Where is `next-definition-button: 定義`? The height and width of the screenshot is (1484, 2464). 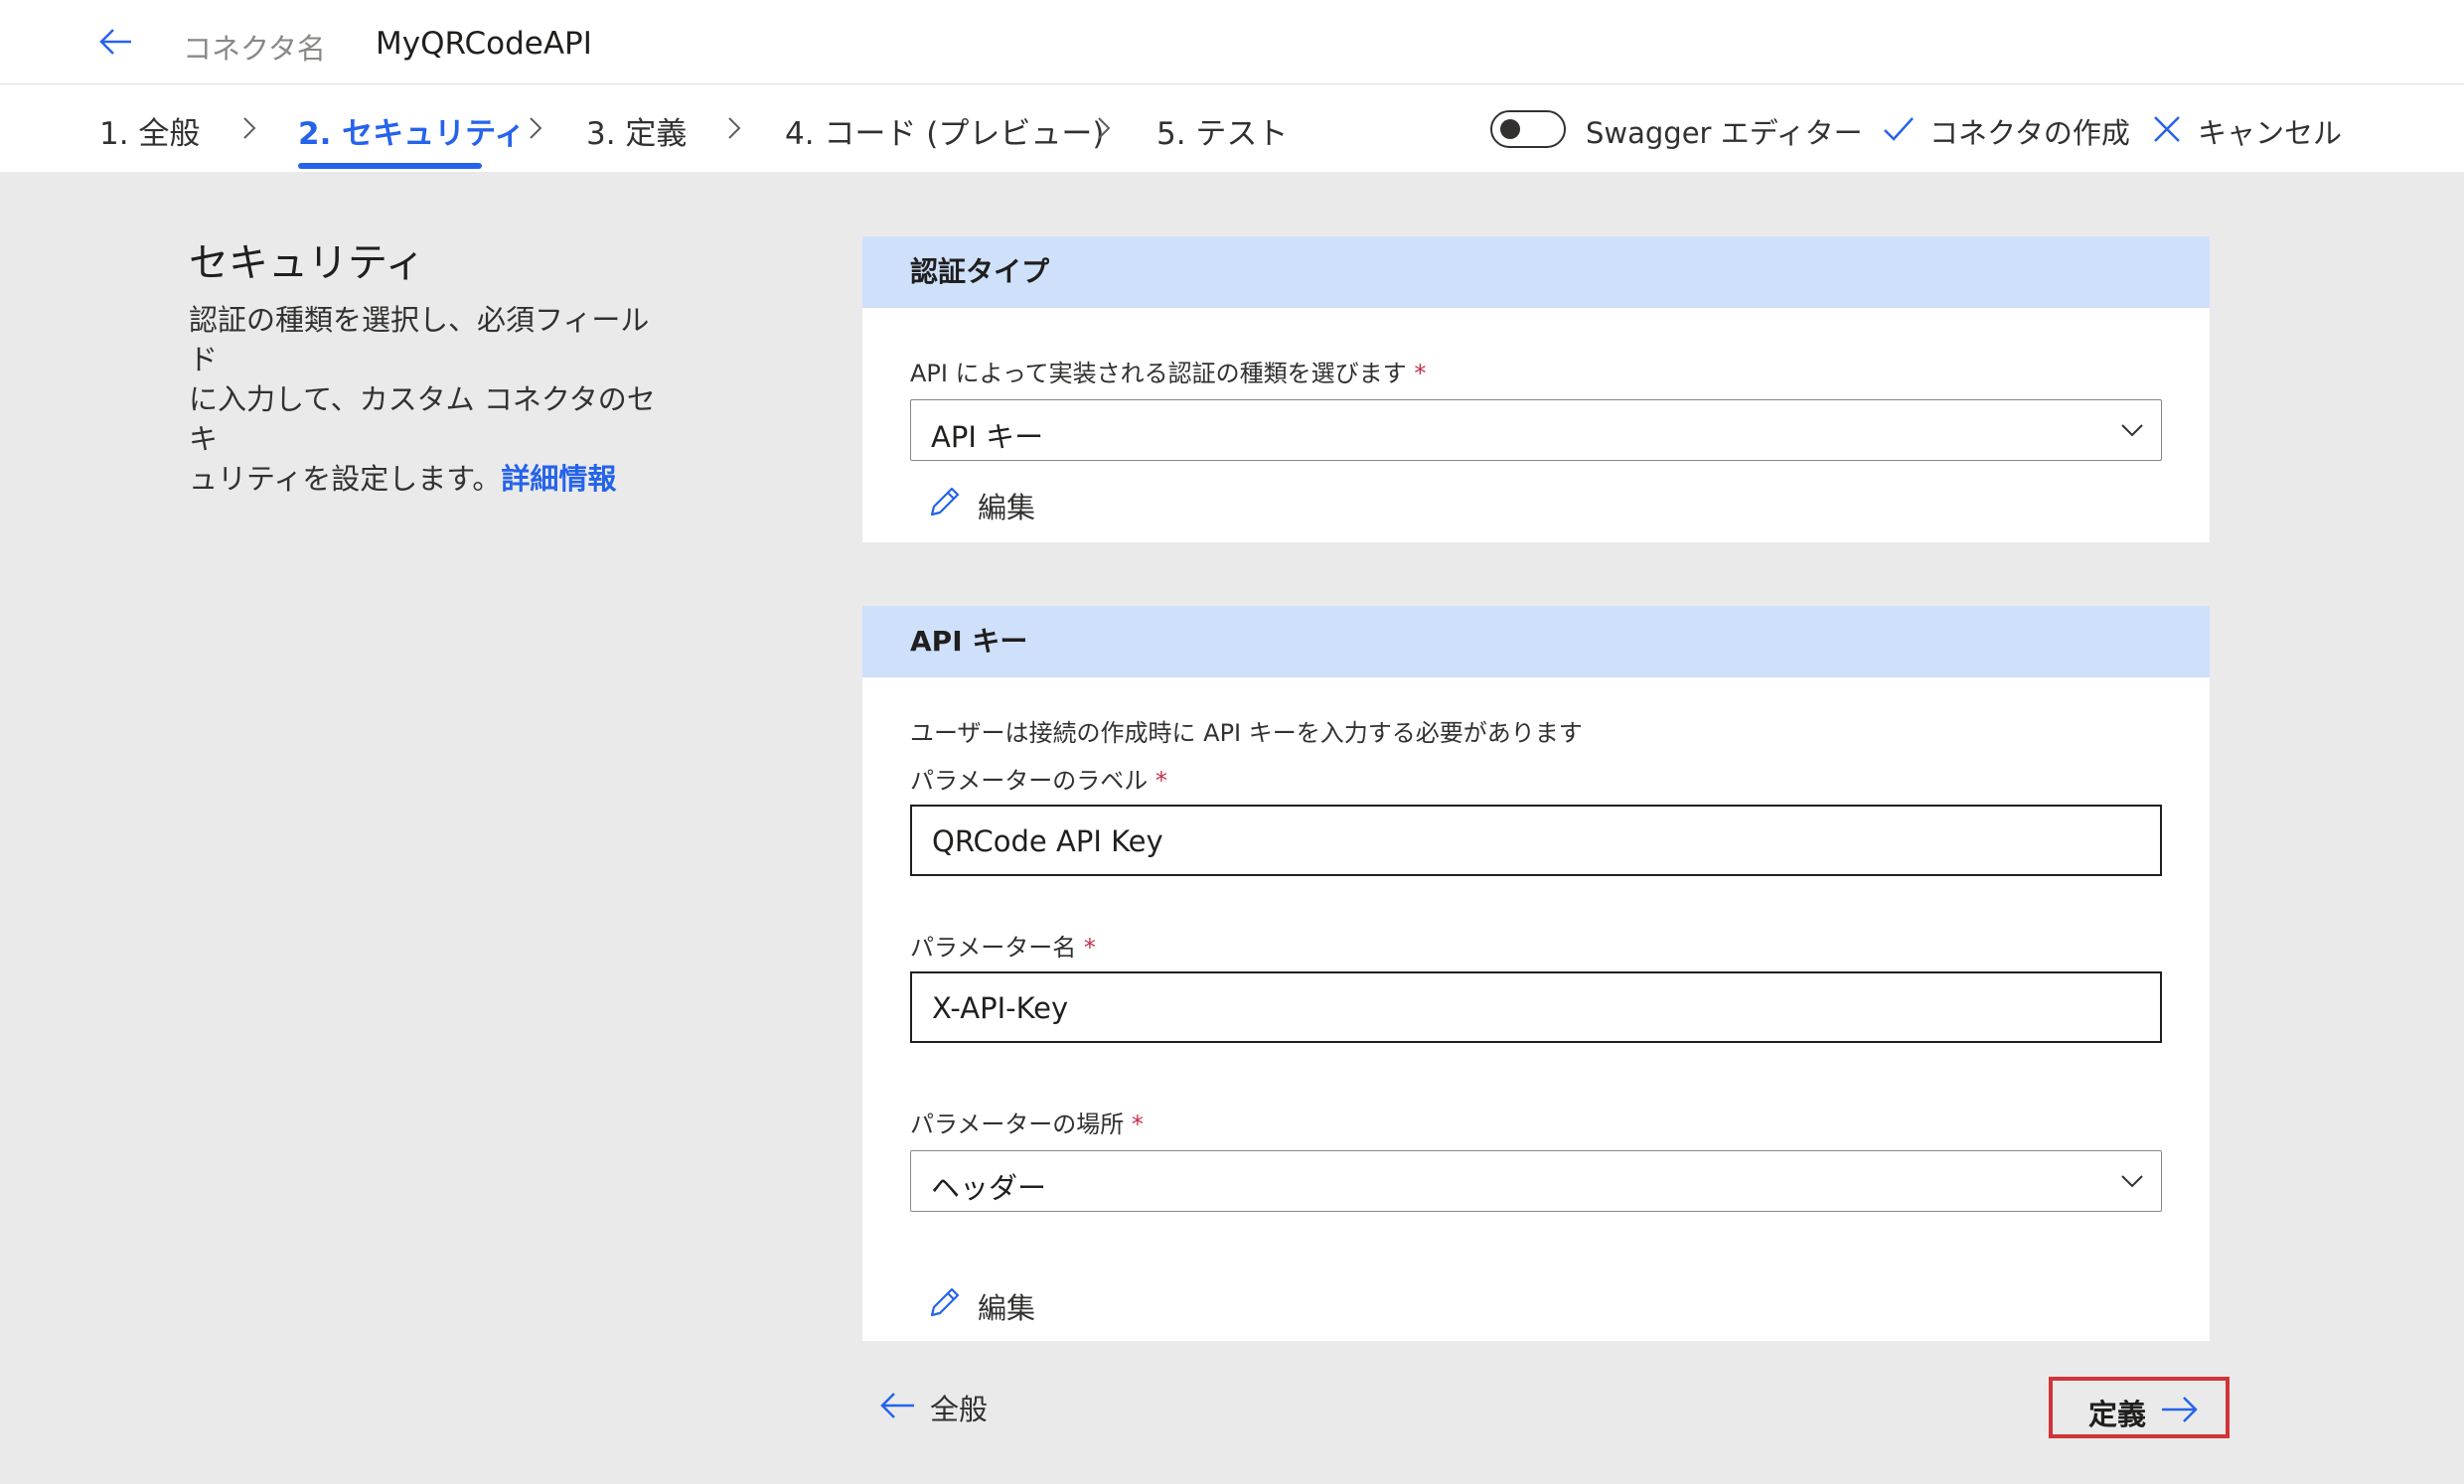
next-definition-button: 定義 is located at coordinates (2139, 1407).